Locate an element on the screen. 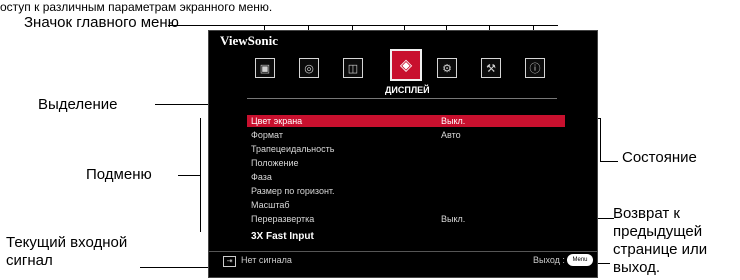 The image size is (740, 280). submenu-item-zoom: Масштаб is located at coordinates (406, 205).